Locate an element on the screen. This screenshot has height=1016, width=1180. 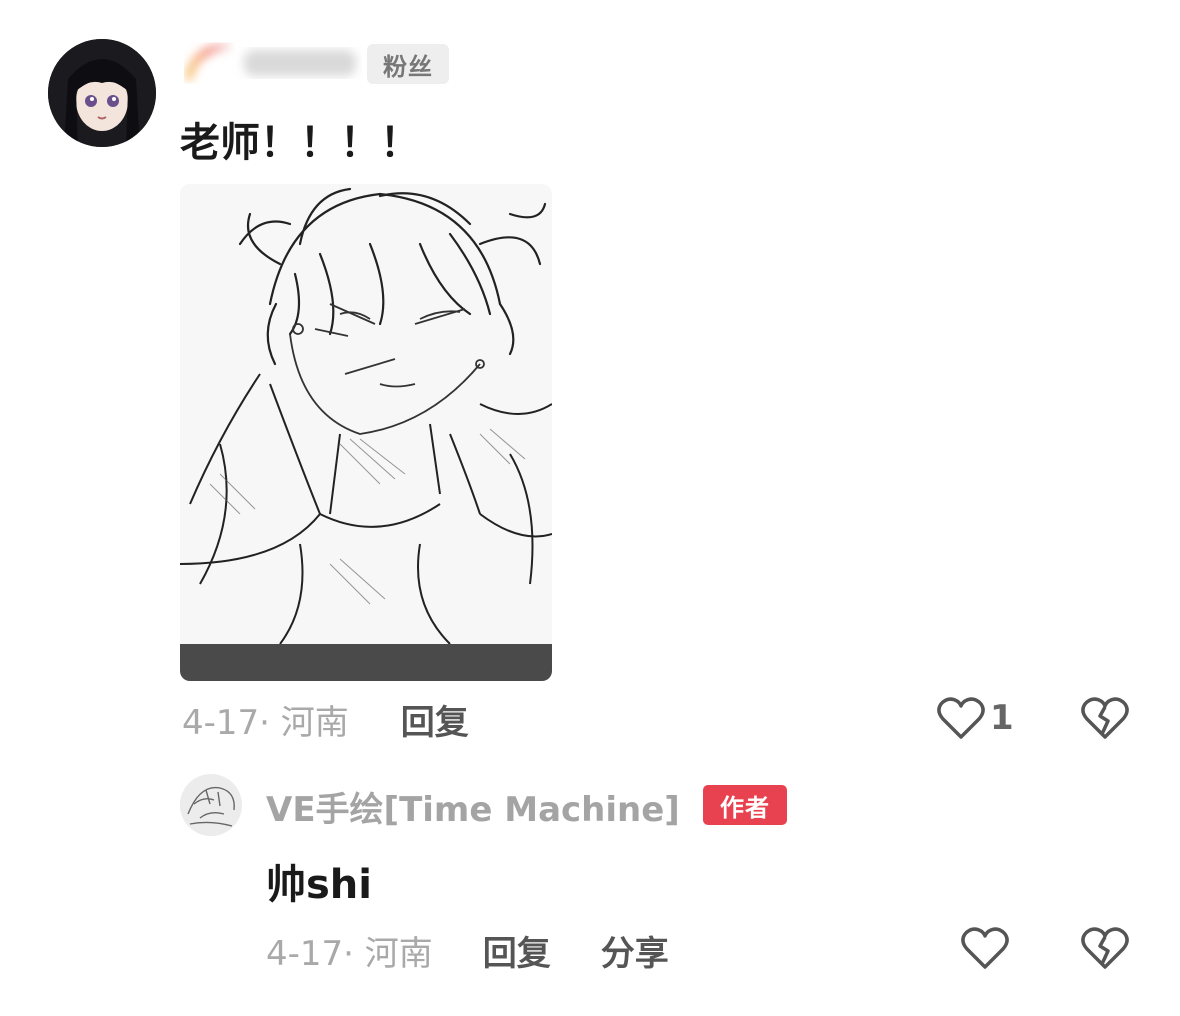
commenter-username is located at coordinates (273, 63).